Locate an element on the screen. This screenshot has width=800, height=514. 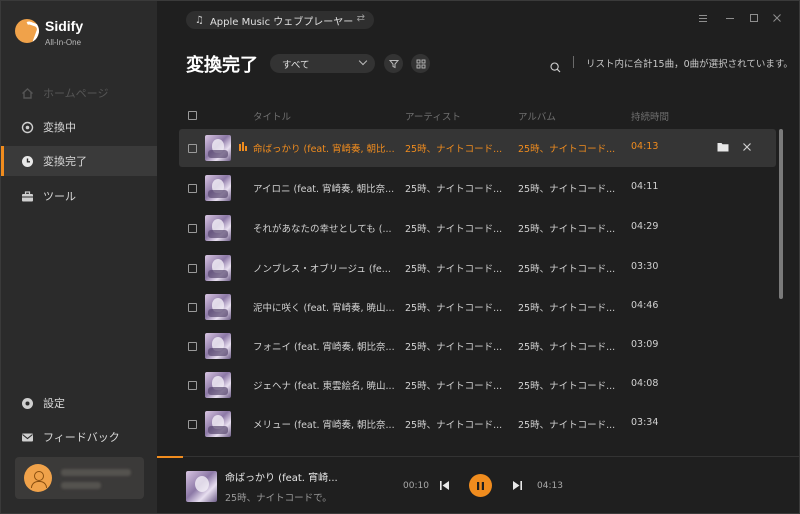
sidebar-item-feedback: フィードバック is located at coordinates (79, 437).